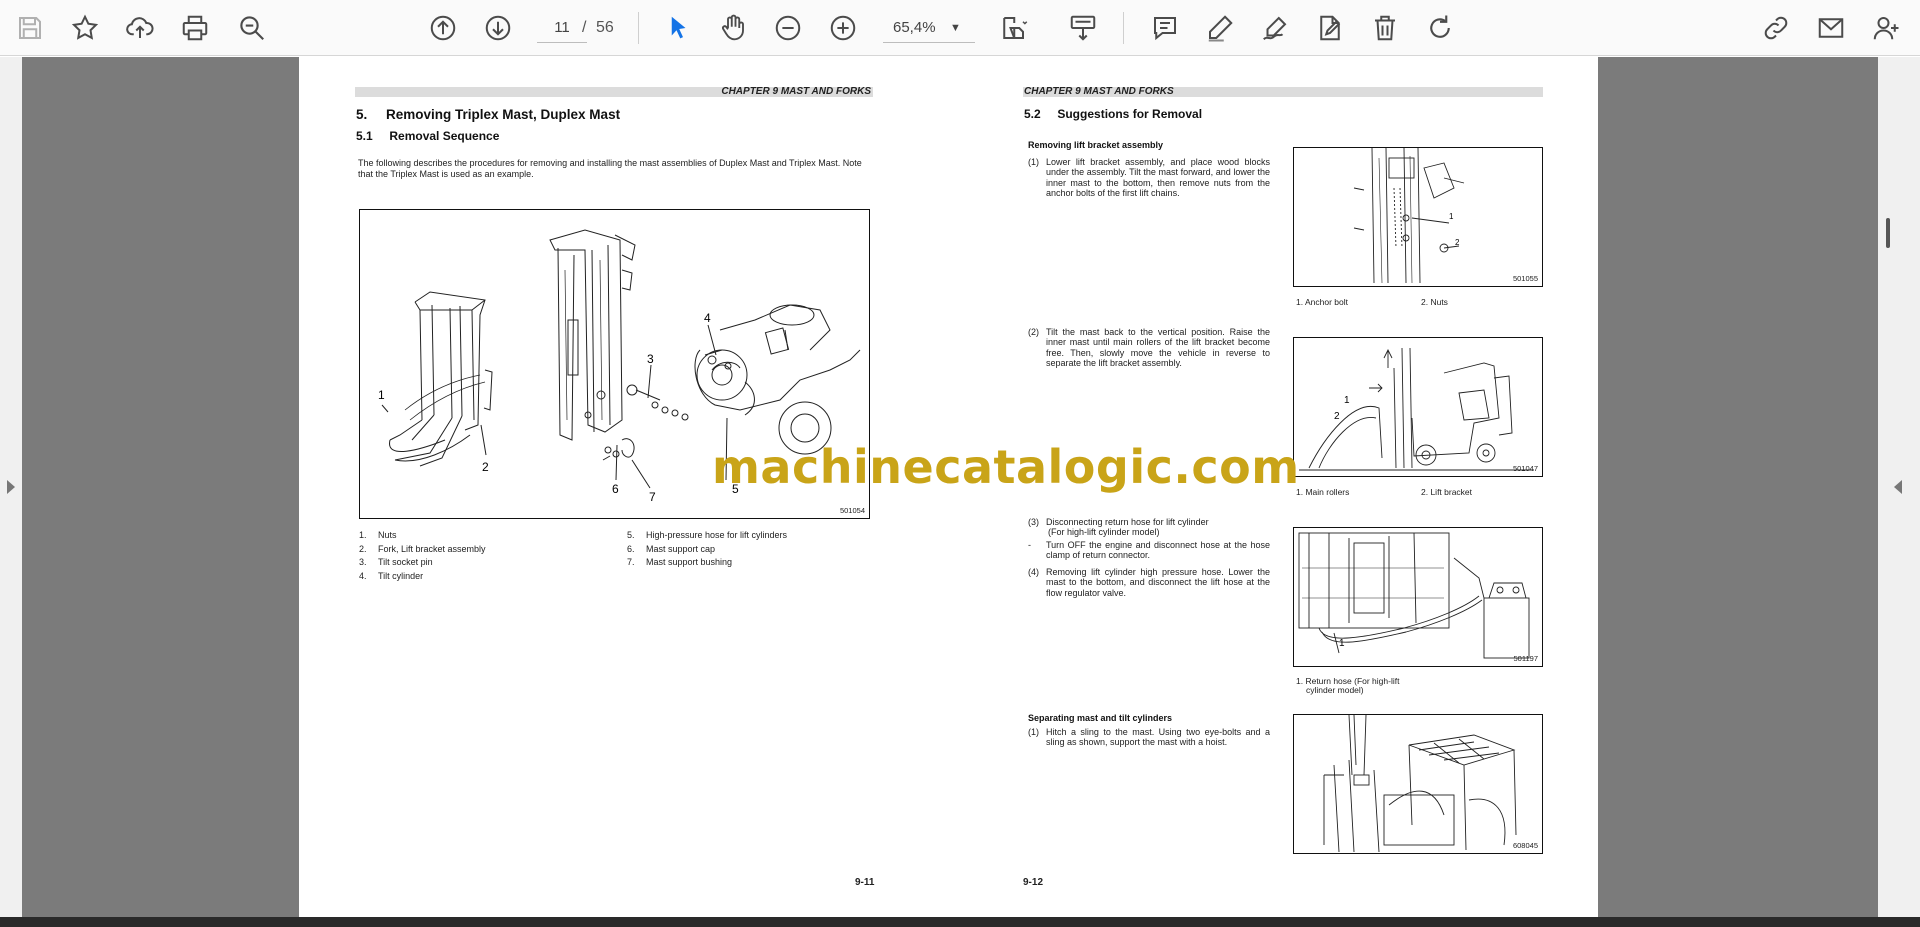 This screenshot has height=927, width=1920. Describe the element at coordinates (252, 28) in the screenshot. I see `zoom-out-search-icon` at that location.